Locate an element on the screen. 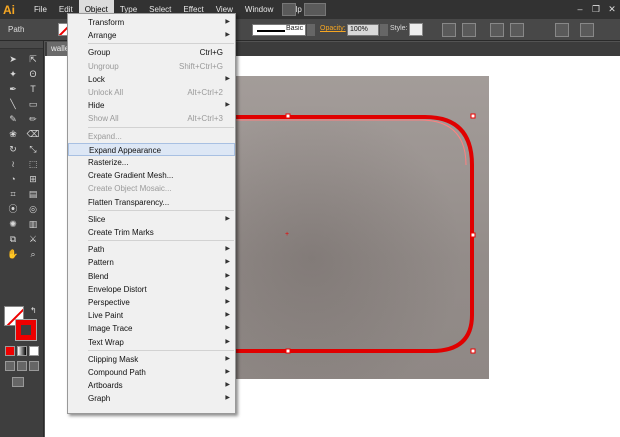  menu-item-arrange: Arrange ▶ is located at coordinates (151, 35).